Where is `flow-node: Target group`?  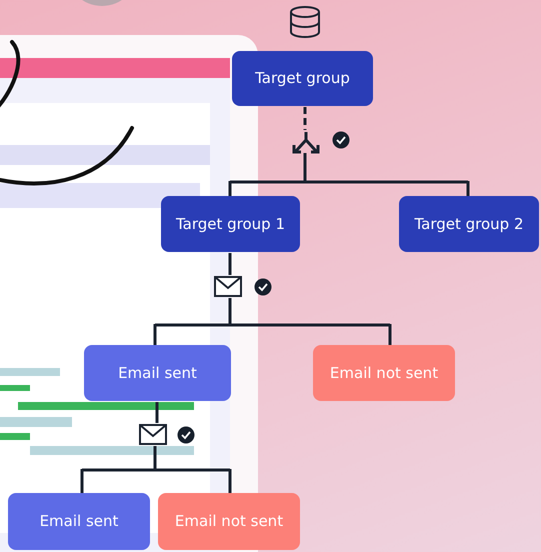
flow-node: Target group is located at coordinates (302, 78).